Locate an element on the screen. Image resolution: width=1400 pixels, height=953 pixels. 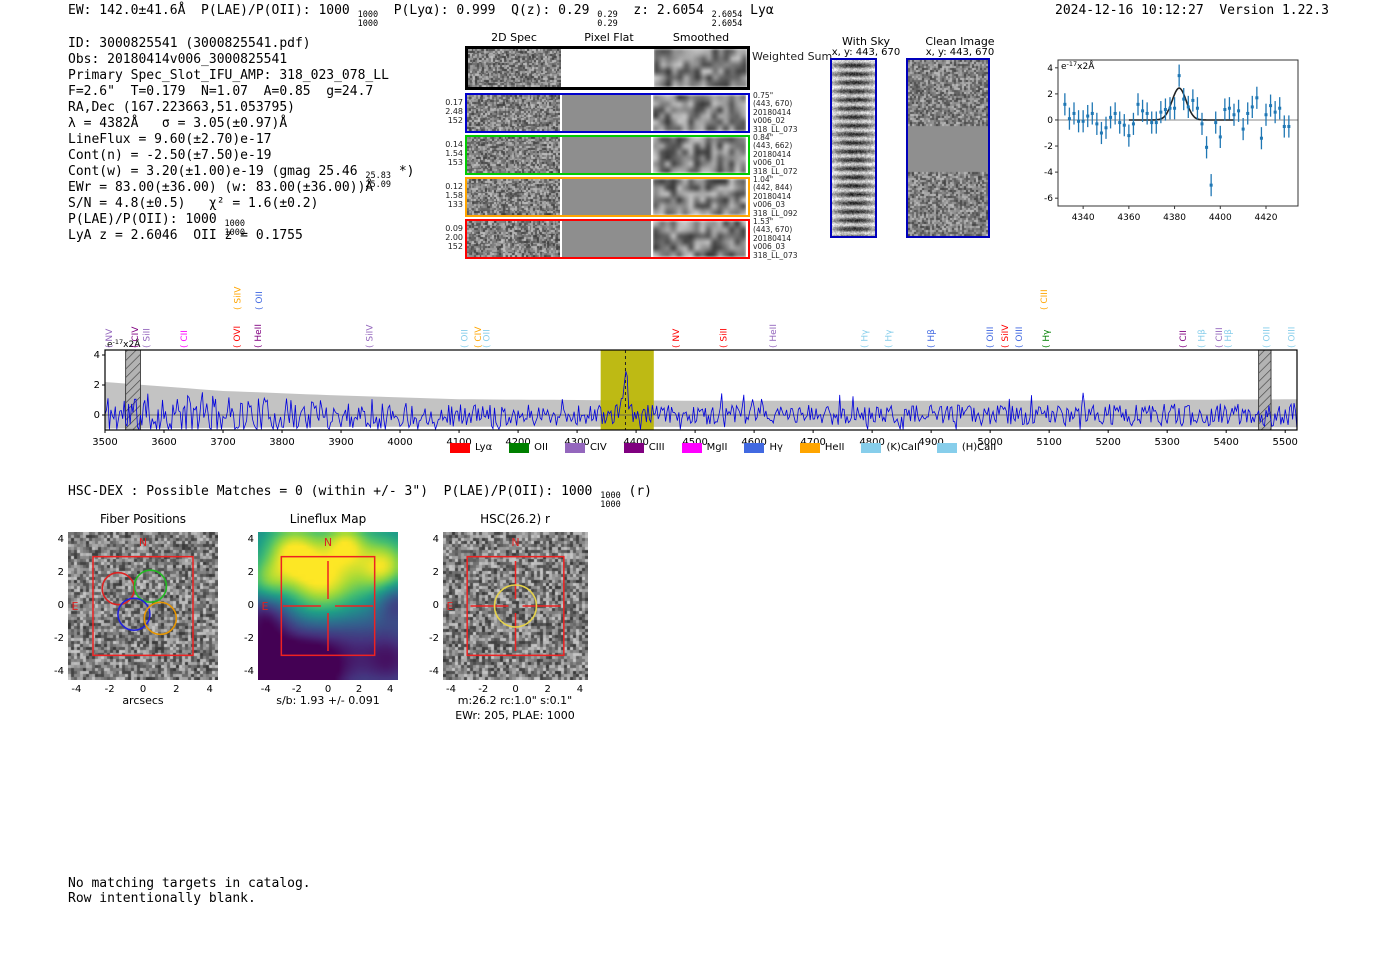
info-line: LyA z = 2.6046 OII z = 0.1755 is located at coordinates (185, 235).